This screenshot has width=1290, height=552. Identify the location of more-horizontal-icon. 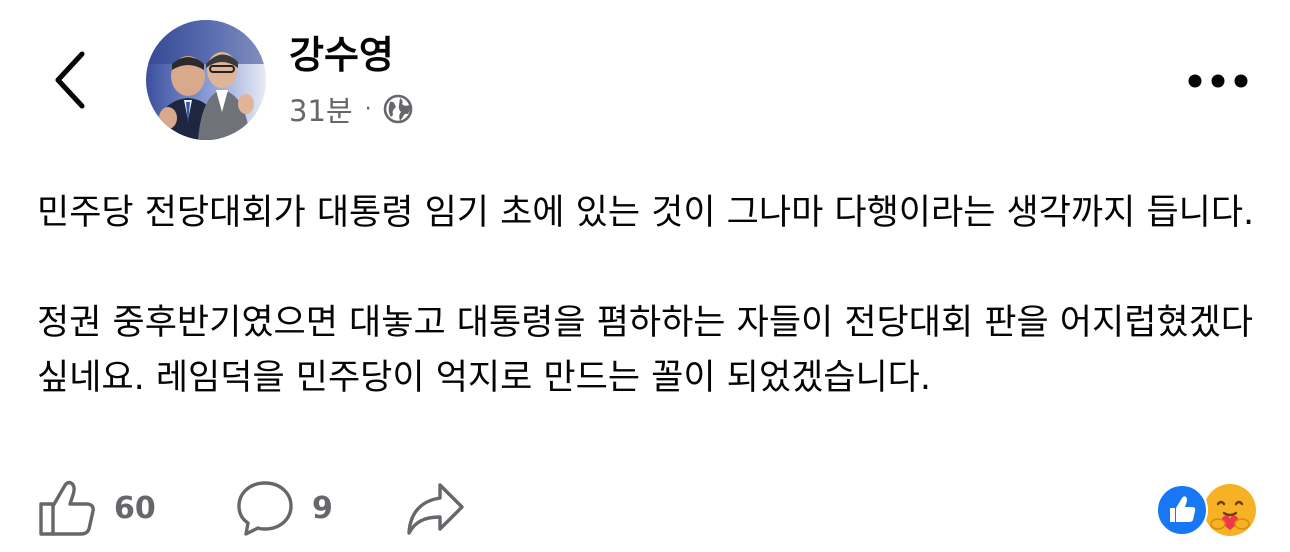
(1218, 81).